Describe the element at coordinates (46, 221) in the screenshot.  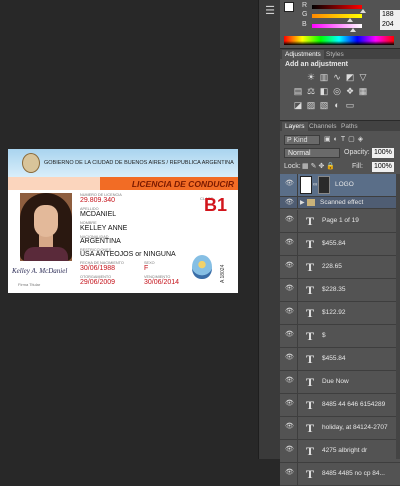
I see `photo-face` at that location.